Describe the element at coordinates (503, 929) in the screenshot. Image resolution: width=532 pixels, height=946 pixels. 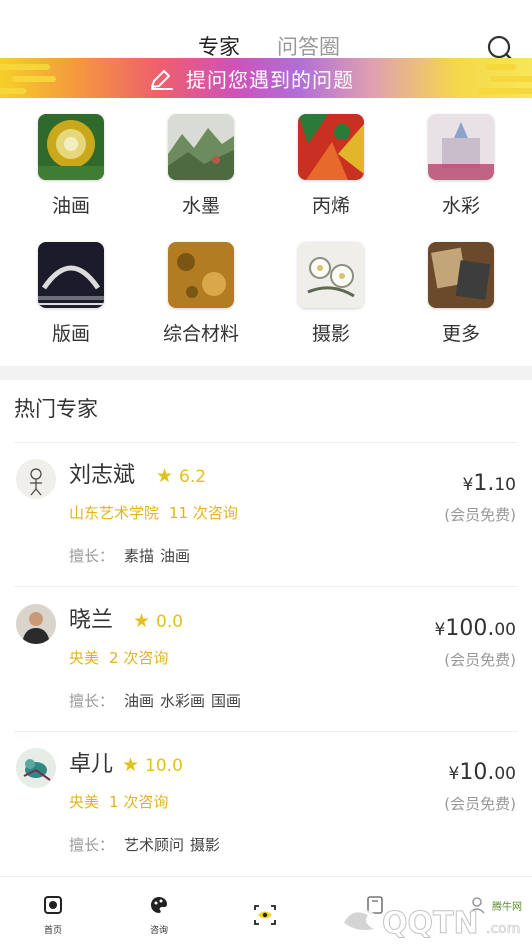
I see `svg-text: .com` at that location.